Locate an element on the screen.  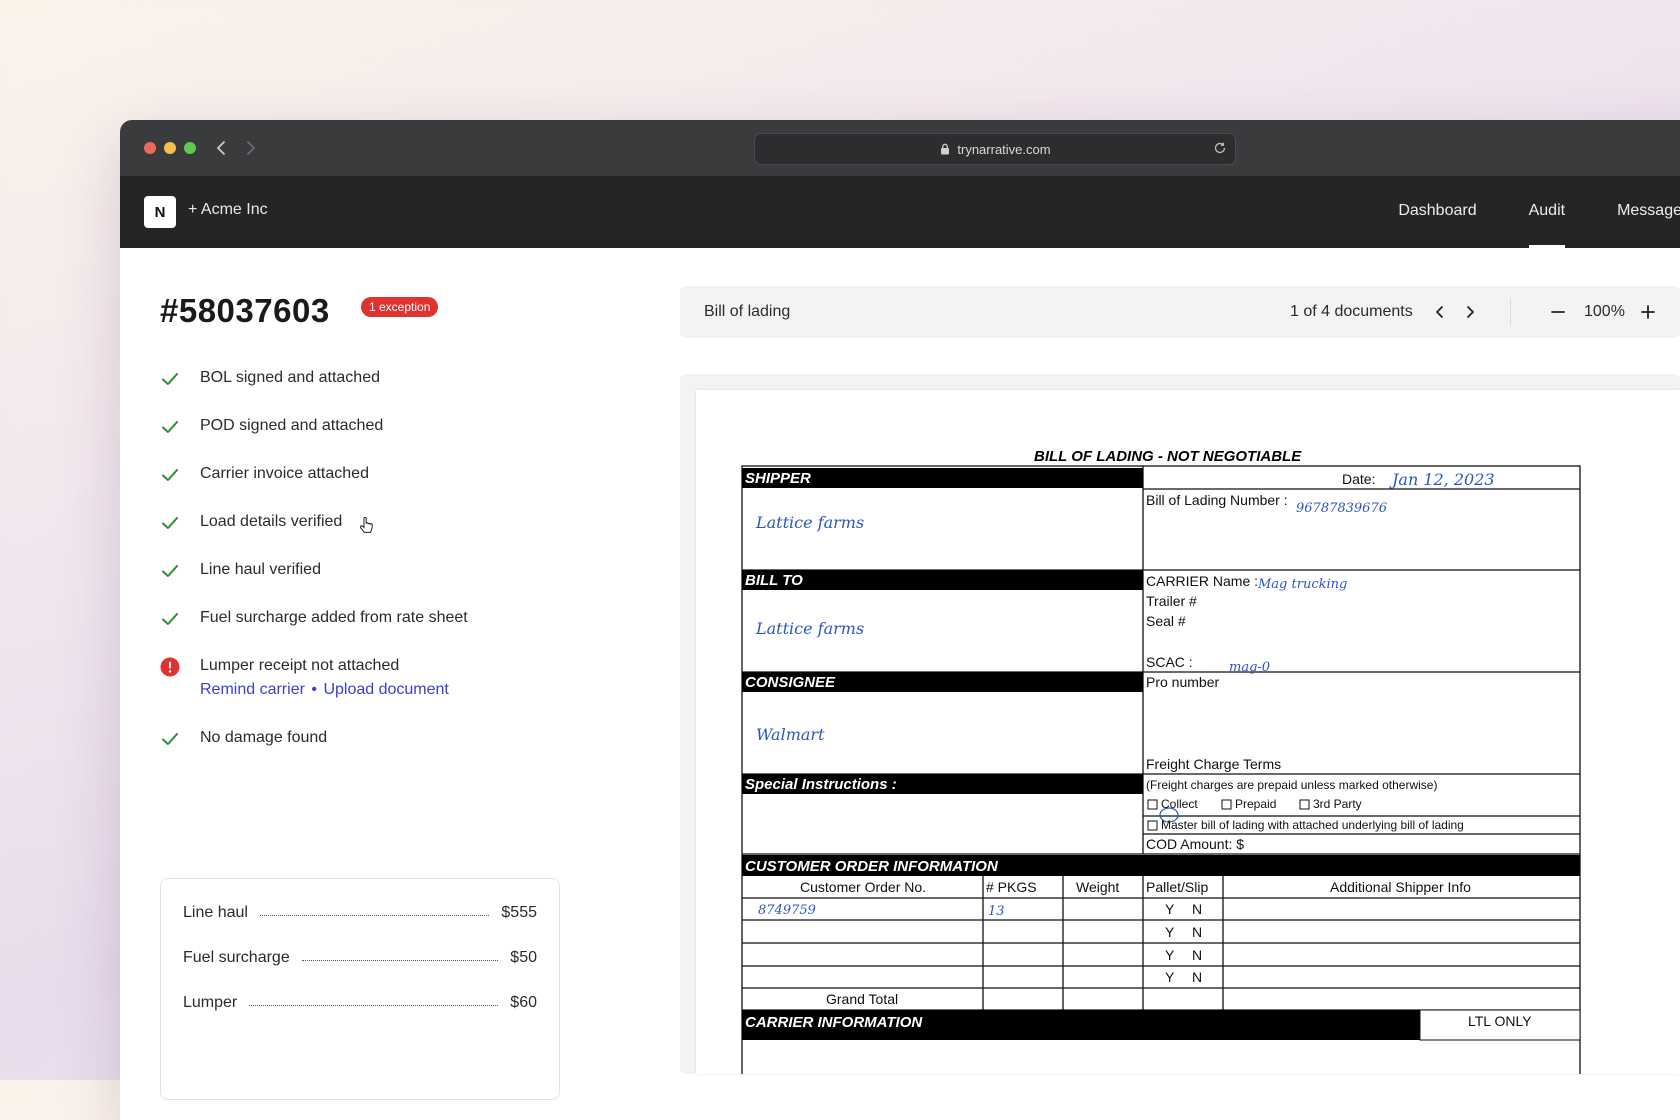
check-item: POD signed and attached is located at coordinates (370, 435).